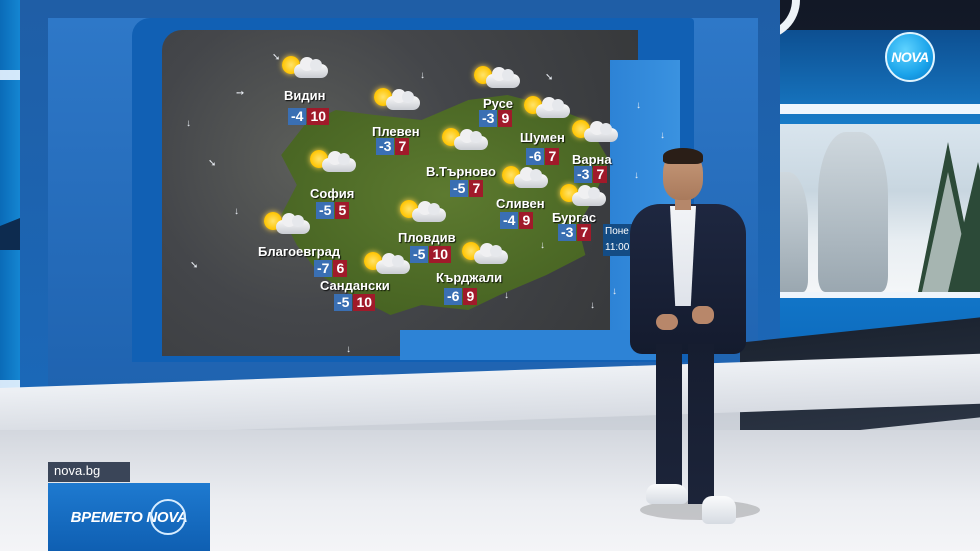  Describe the element at coordinates (342, 210) in the screenshot. I see `max-temp: 5` at that location.